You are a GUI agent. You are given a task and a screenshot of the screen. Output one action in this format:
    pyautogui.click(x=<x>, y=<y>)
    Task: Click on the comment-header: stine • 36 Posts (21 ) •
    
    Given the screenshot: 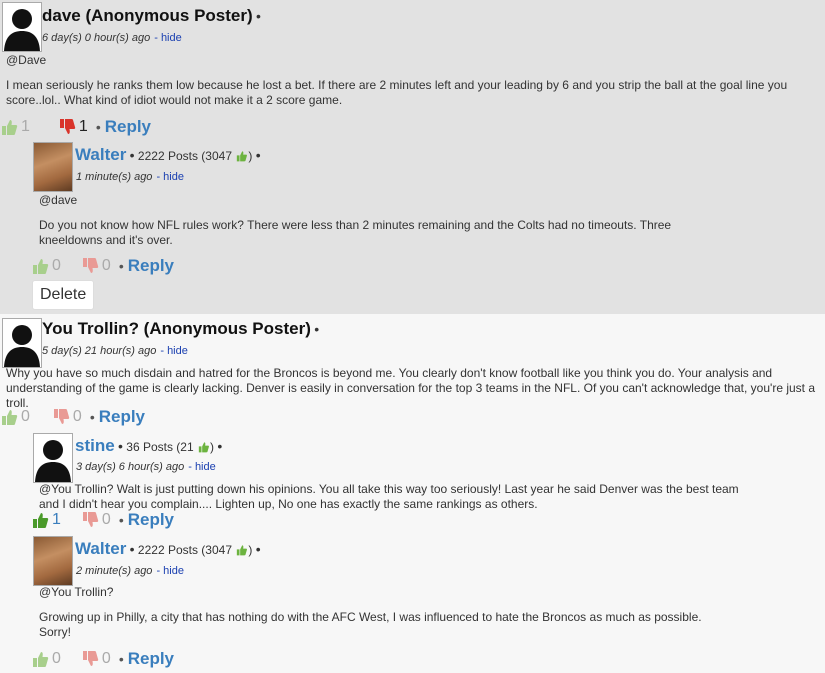 What is the action you would take?
    pyautogui.click(x=148, y=446)
    